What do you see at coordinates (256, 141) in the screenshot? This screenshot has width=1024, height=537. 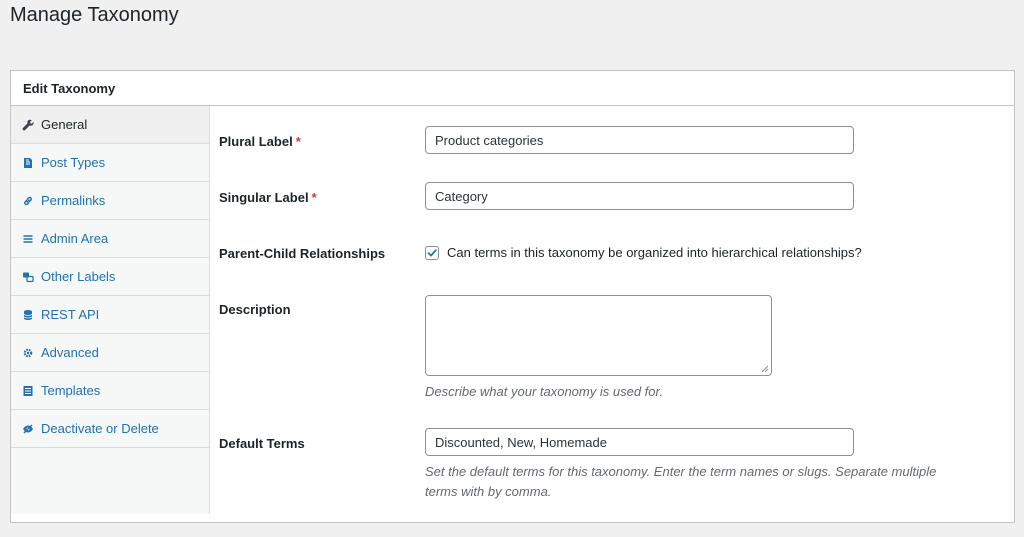 I see `field-label: Plural Label` at bounding box center [256, 141].